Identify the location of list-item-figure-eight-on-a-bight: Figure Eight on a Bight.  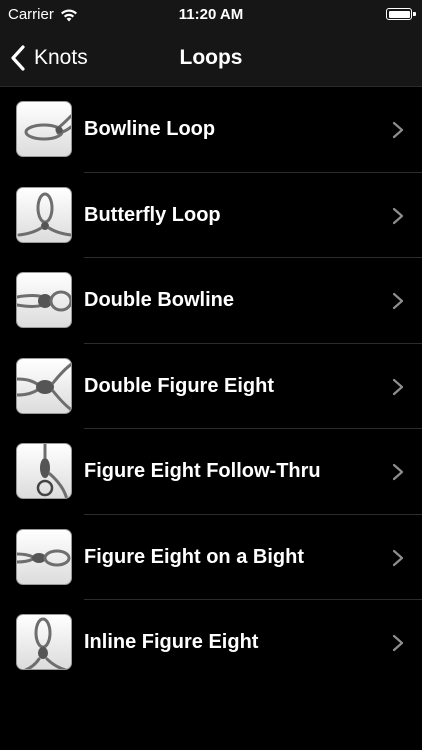
(211, 558).